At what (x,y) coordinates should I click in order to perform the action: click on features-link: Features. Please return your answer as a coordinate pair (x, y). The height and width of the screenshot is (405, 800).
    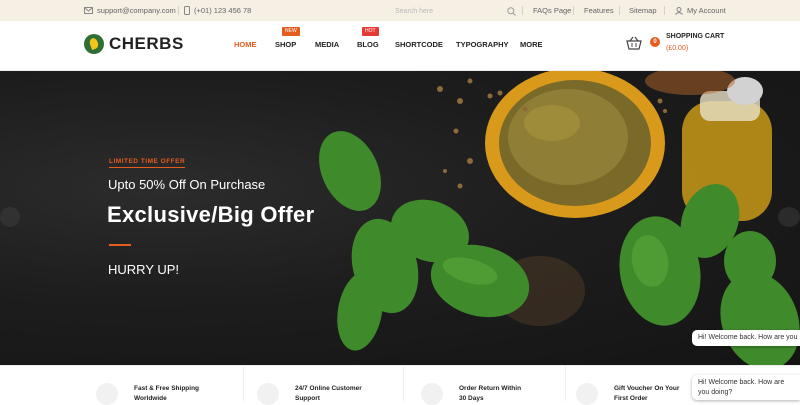
    Looking at the image, I should click on (599, 10).